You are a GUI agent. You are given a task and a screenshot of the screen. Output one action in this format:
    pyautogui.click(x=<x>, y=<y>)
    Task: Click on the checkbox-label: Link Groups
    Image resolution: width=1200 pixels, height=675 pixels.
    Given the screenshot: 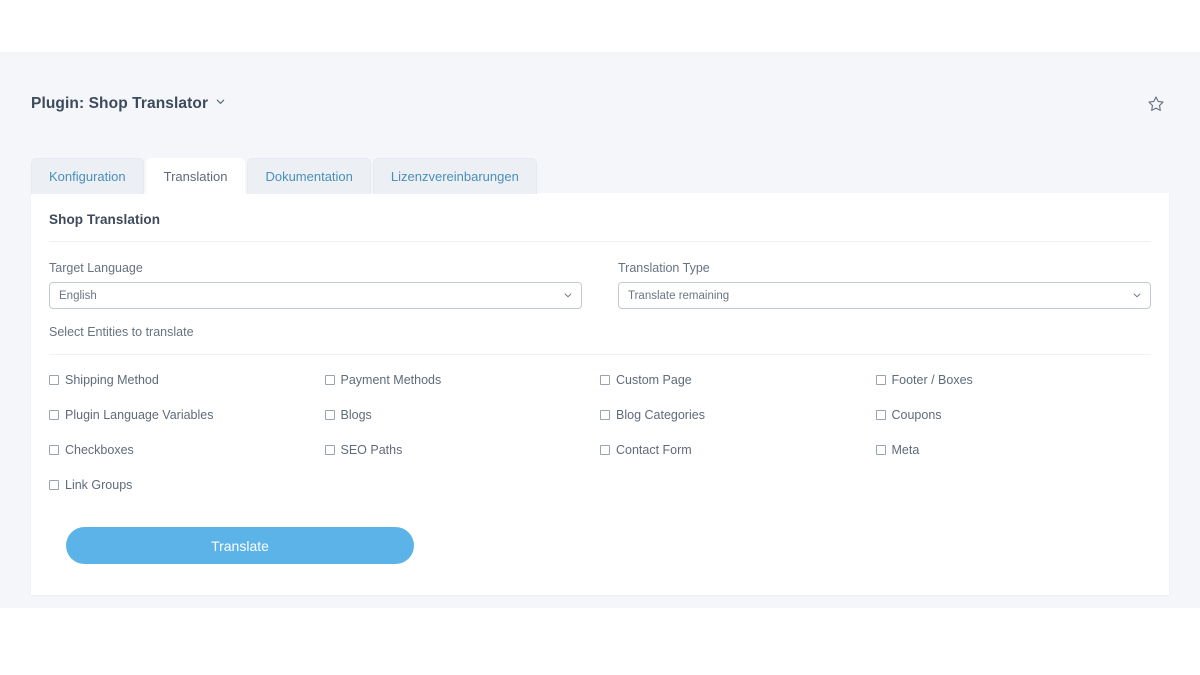 What is the action you would take?
    pyautogui.click(x=99, y=485)
    